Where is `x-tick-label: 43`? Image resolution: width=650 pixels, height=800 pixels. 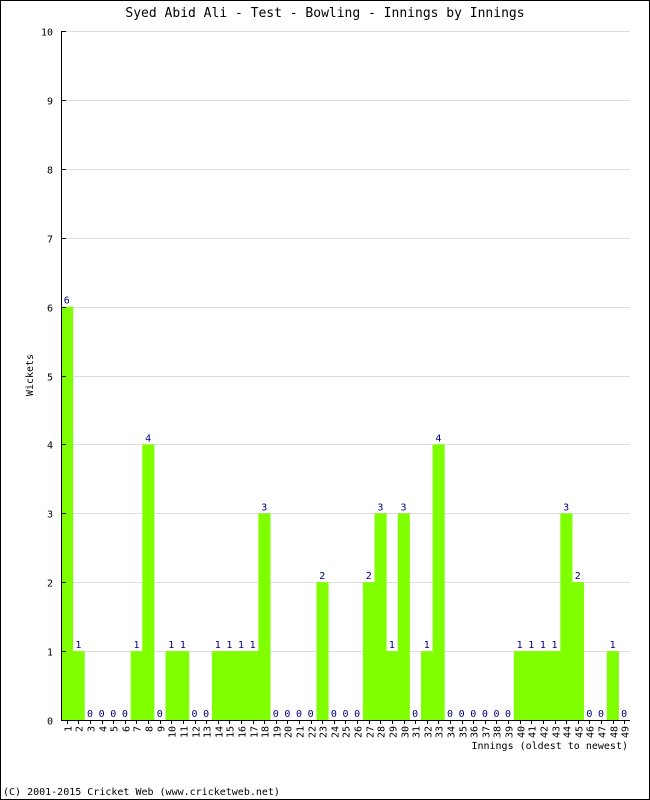 x-tick-label: 43 is located at coordinates (557, 732).